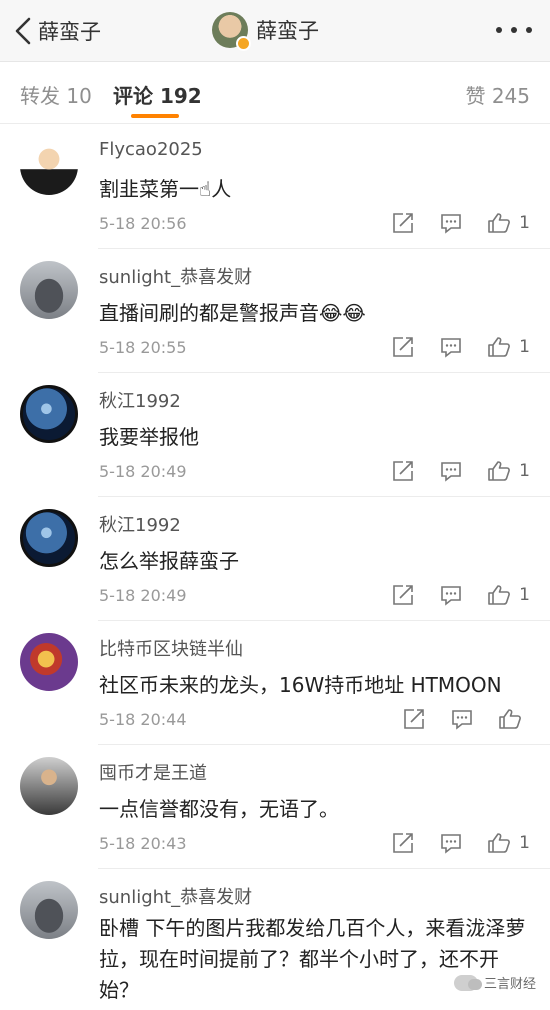 The width and height of the screenshot is (550, 1010). I want to click on comment-text-part: 割韭菜第一, so click(149, 189).